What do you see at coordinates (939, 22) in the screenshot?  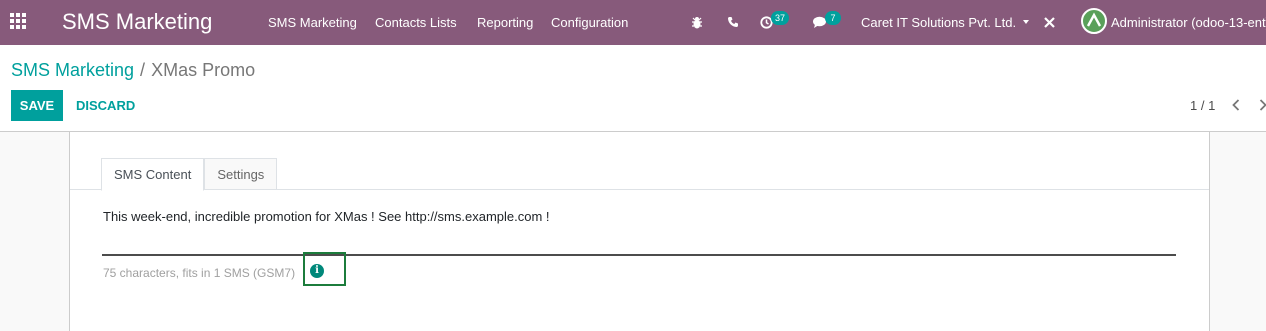 I see `company-name: Caret IT Solutions Pvt. Ltd.` at bounding box center [939, 22].